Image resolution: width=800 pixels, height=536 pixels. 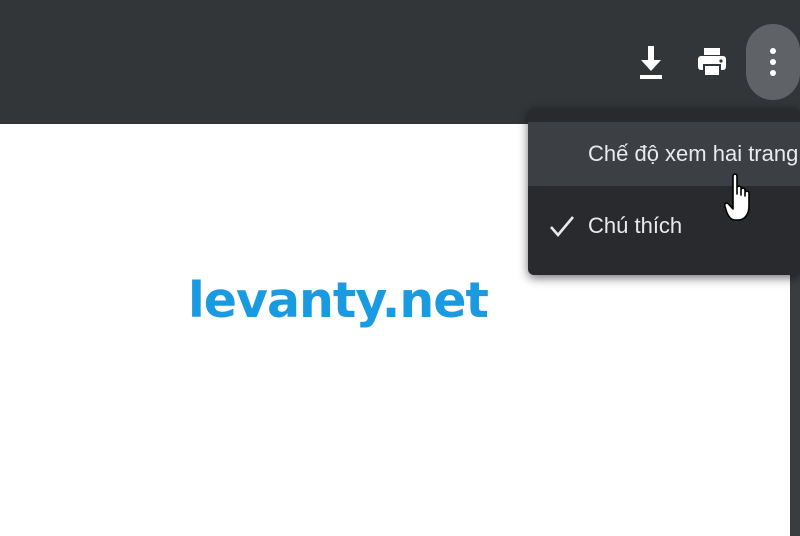 What do you see at coordinates (338, 300) in the screenshot?
I see `watermark-text: levanty.net` at bounding box center [338, 300].